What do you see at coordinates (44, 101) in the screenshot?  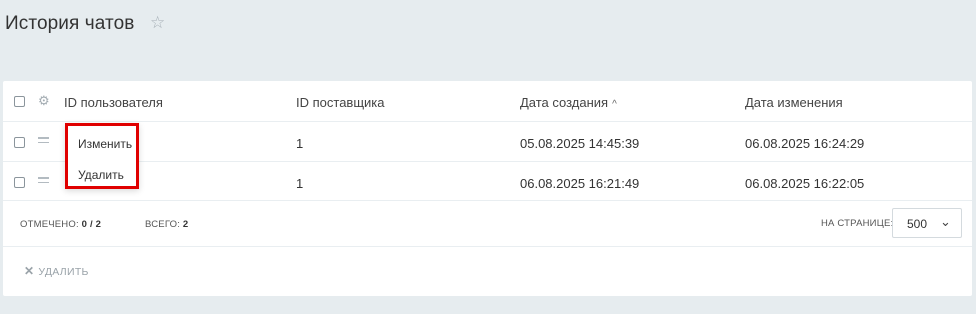 I see `gear-icon: ⚙` at bounding box center [44, 101].